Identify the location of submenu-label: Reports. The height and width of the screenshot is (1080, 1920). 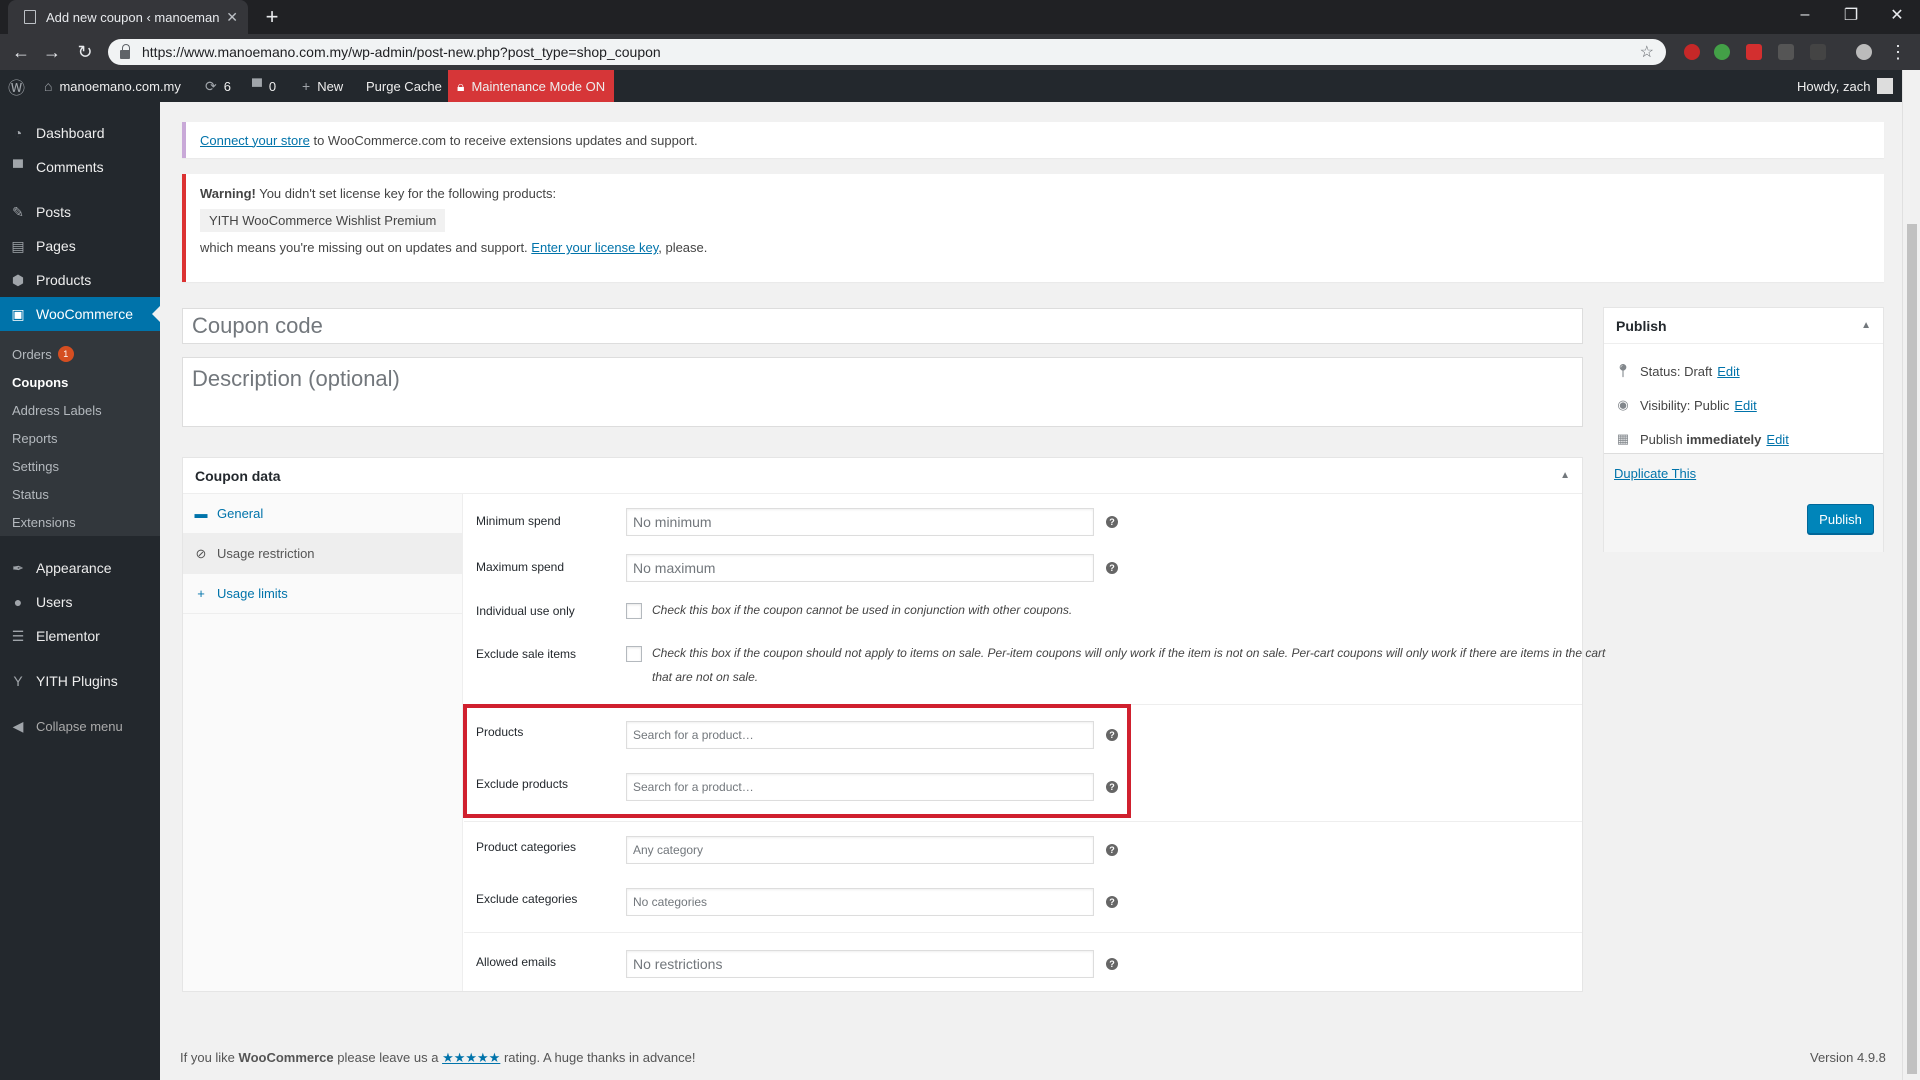
(35, 438).